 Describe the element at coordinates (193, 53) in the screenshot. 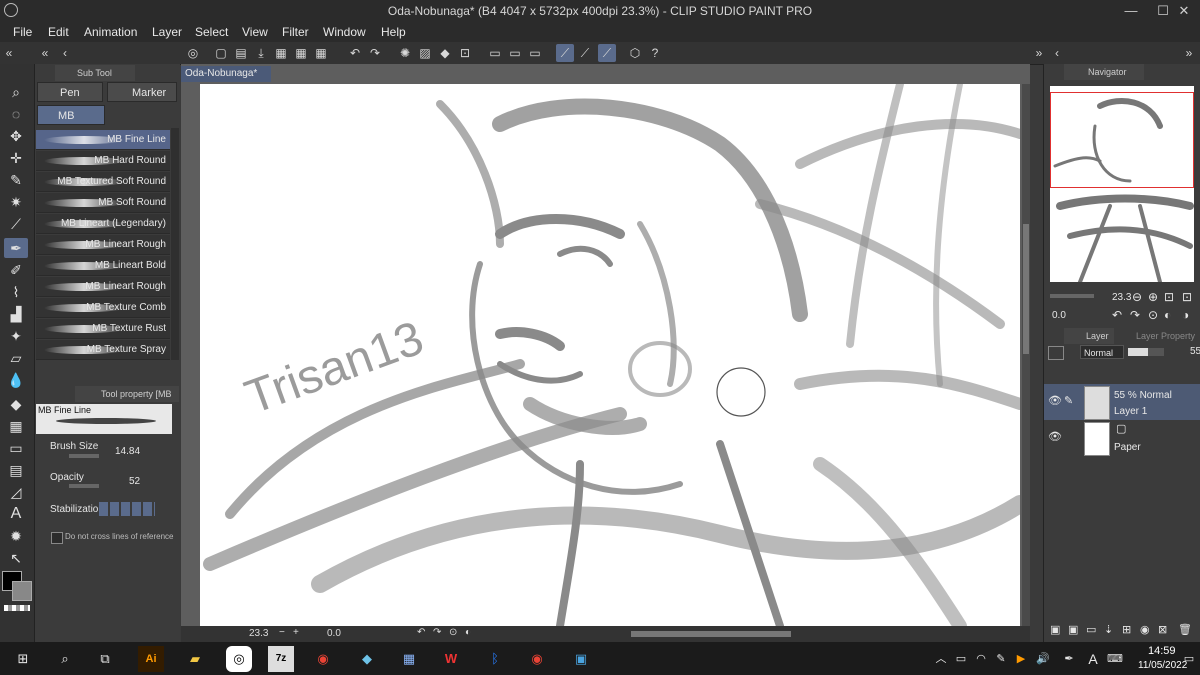

I see `clip-studio-icon: ◎` at that location.